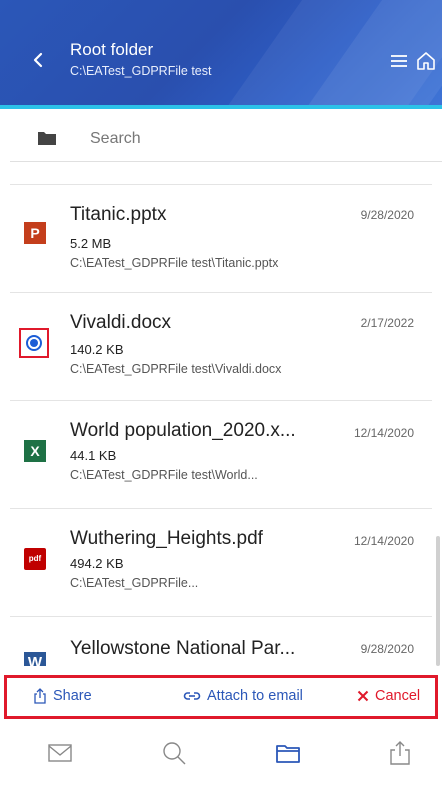  Describe the element at coordinates (97, 563) in the screenshot. I see `file-size: 494.2 KB` at that location.